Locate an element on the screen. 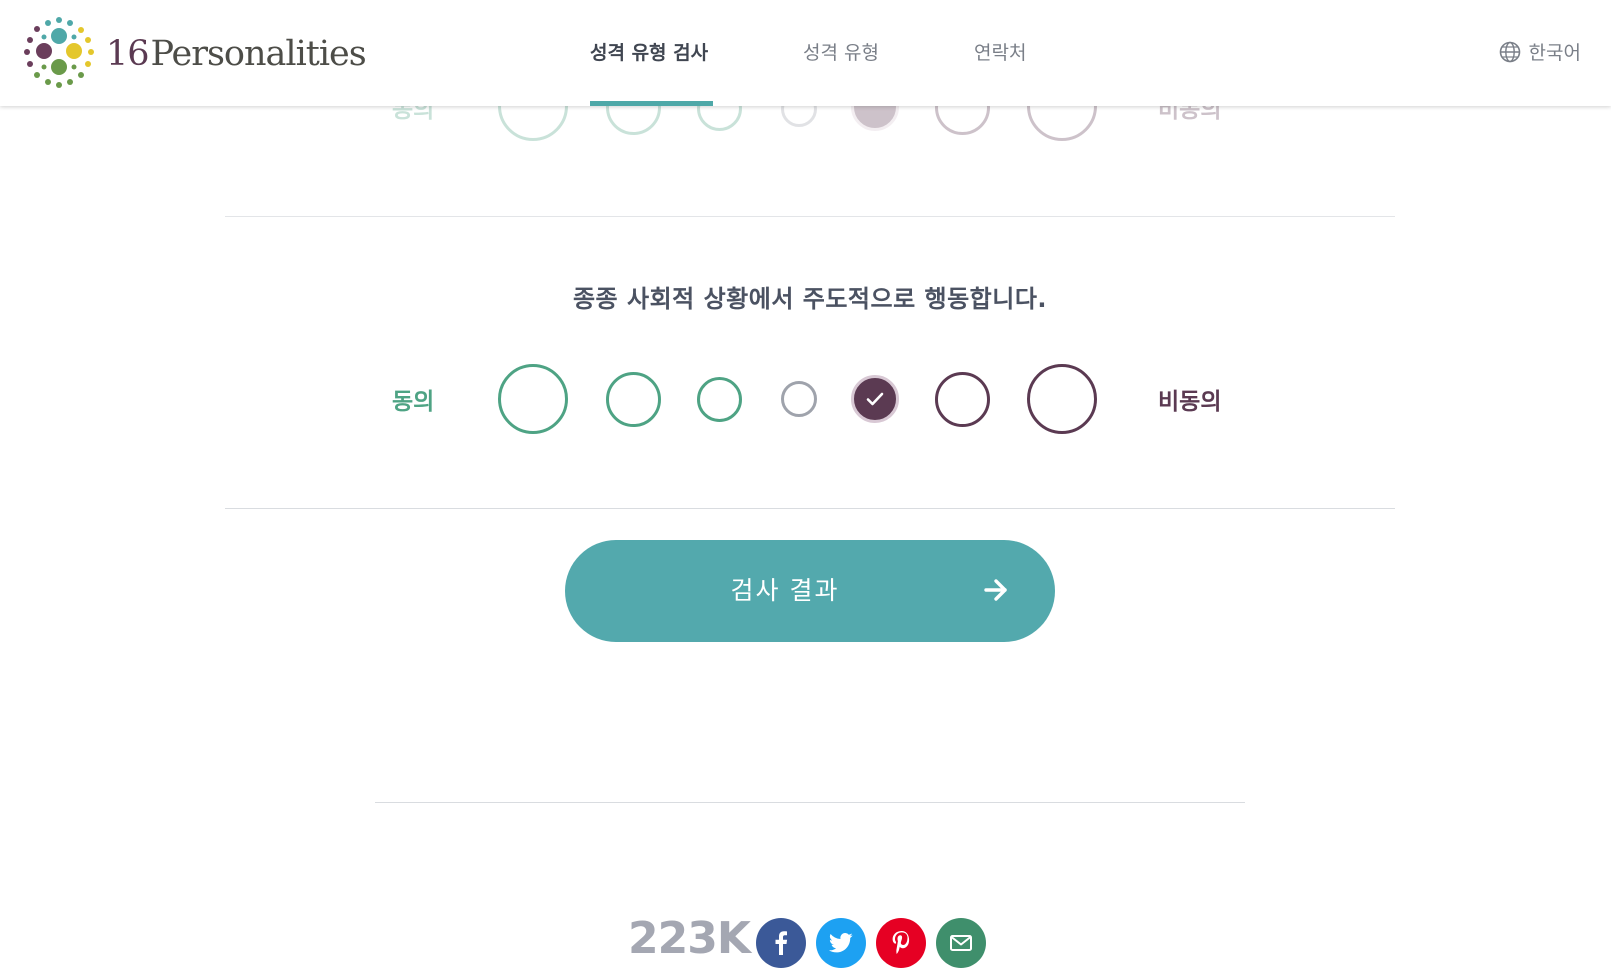 The height and width of the screenshot is (968, 1611). language-label: 한국어 is located at coordinates (1554, 53).